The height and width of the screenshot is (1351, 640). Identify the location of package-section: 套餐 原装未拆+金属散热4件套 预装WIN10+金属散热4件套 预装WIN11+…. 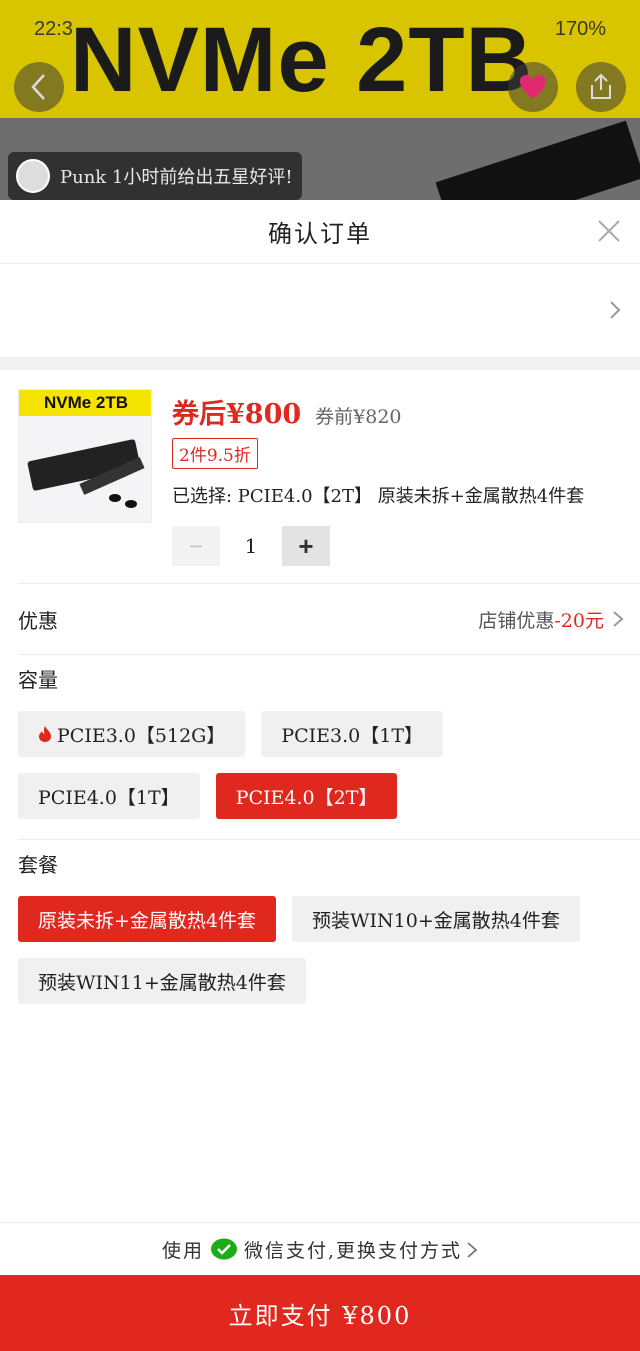
(329, 925).